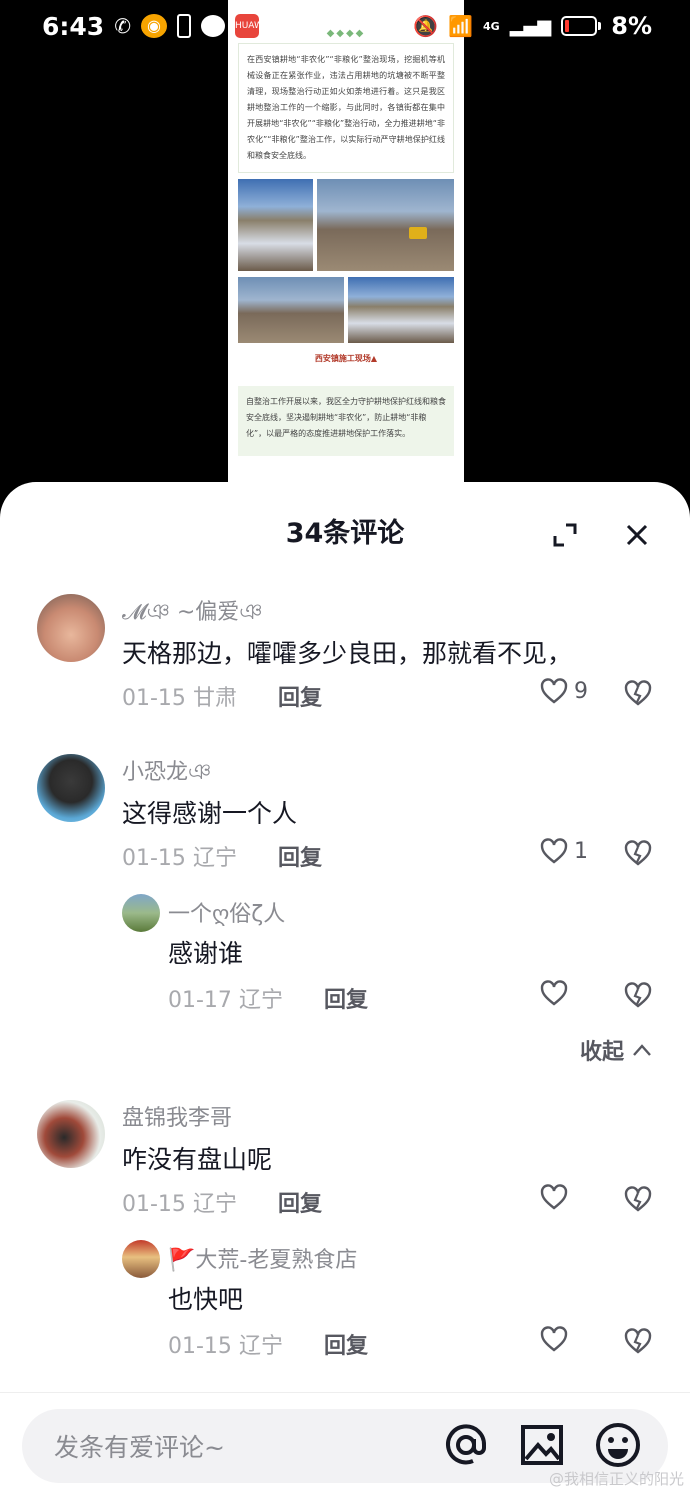  What do you see at coordinates (601, 1052) in the screenshot?
I see `collapse-label: 收起` at bounding box center [601, 1052].